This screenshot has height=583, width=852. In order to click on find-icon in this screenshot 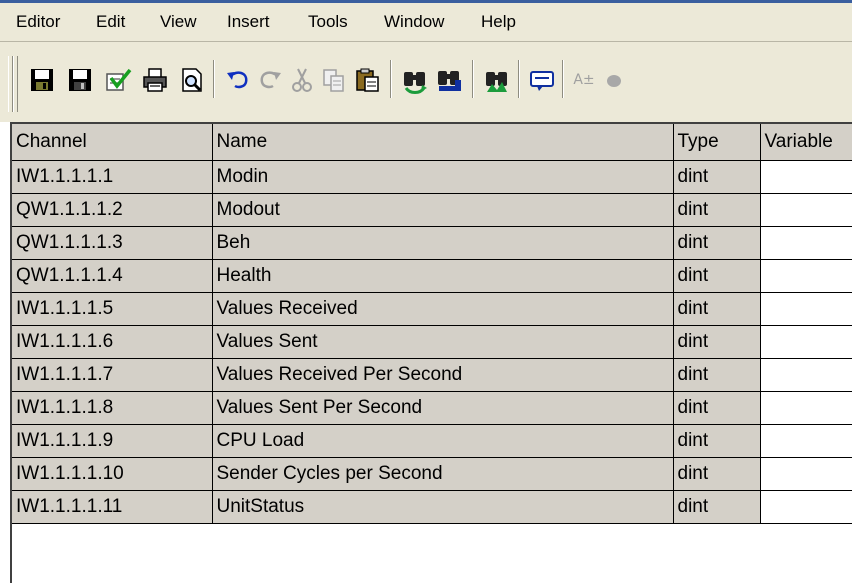, I will do `click(415, 80)`.